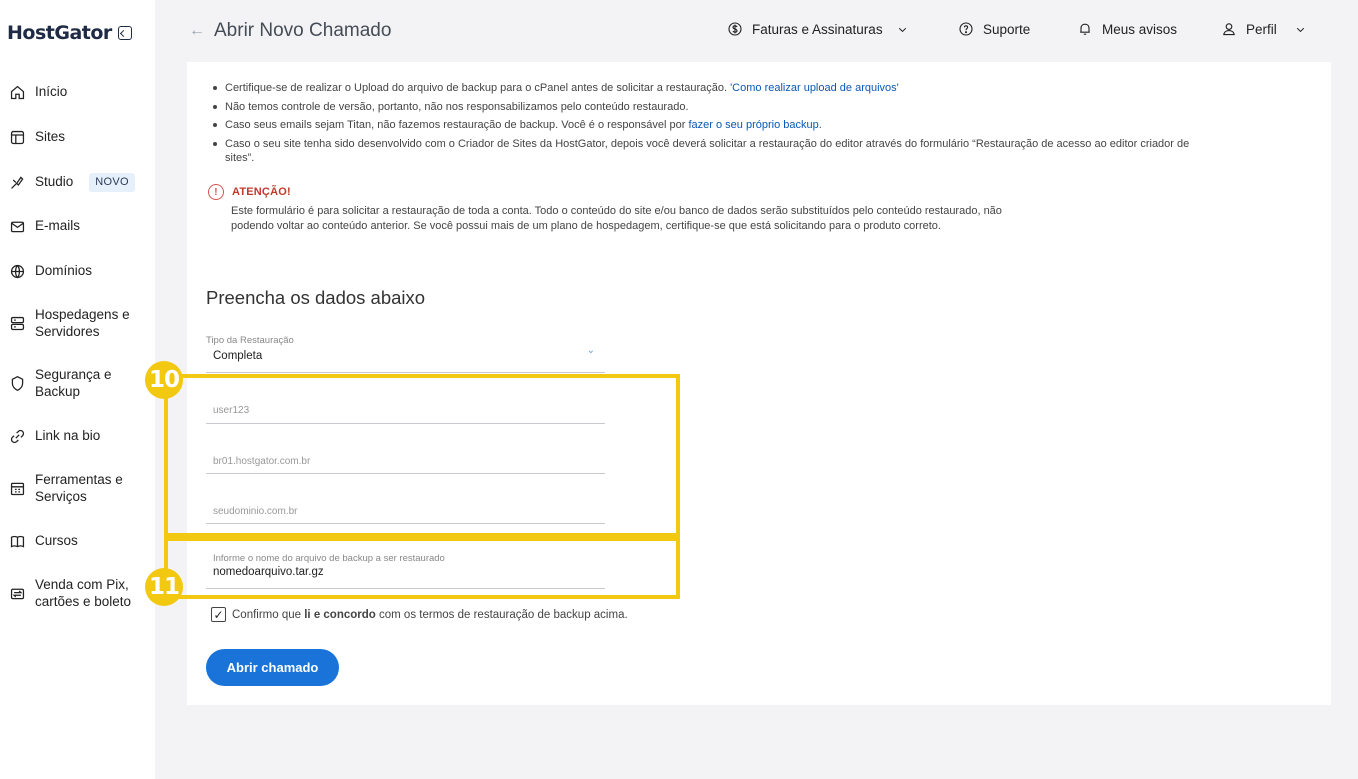  Describe the element at coordinates (17, 137) in the screenshot. I see `layout-icon` at that location.